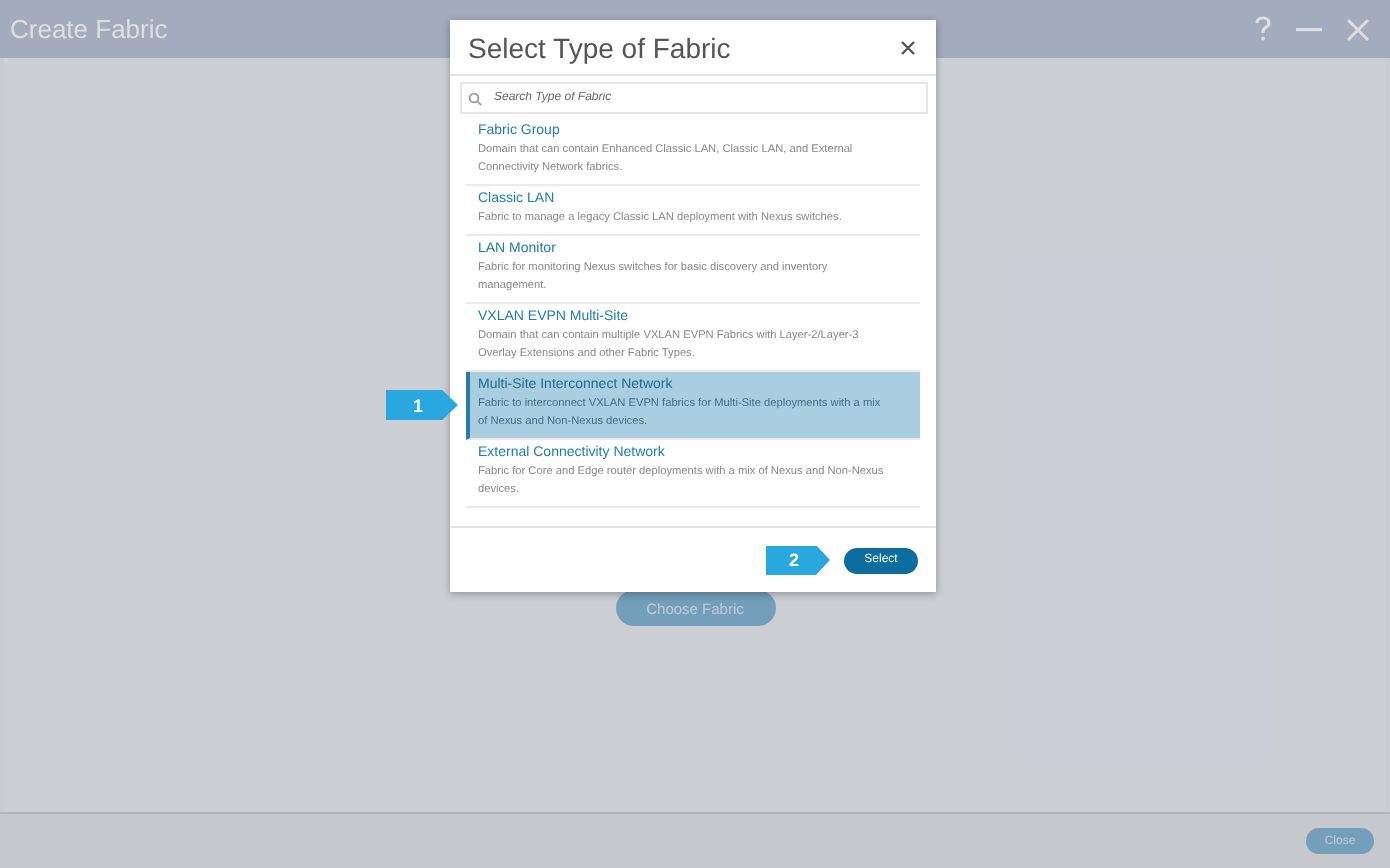 The image size is (1390, 868). What do you see at coordinates (422, 405) in the screenshot?
I see `step-callout: 1` at bounding box center [422, 405].